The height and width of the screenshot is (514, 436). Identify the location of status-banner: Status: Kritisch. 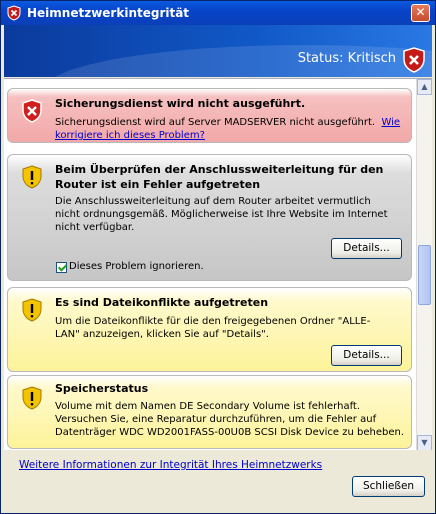
(218, 51).